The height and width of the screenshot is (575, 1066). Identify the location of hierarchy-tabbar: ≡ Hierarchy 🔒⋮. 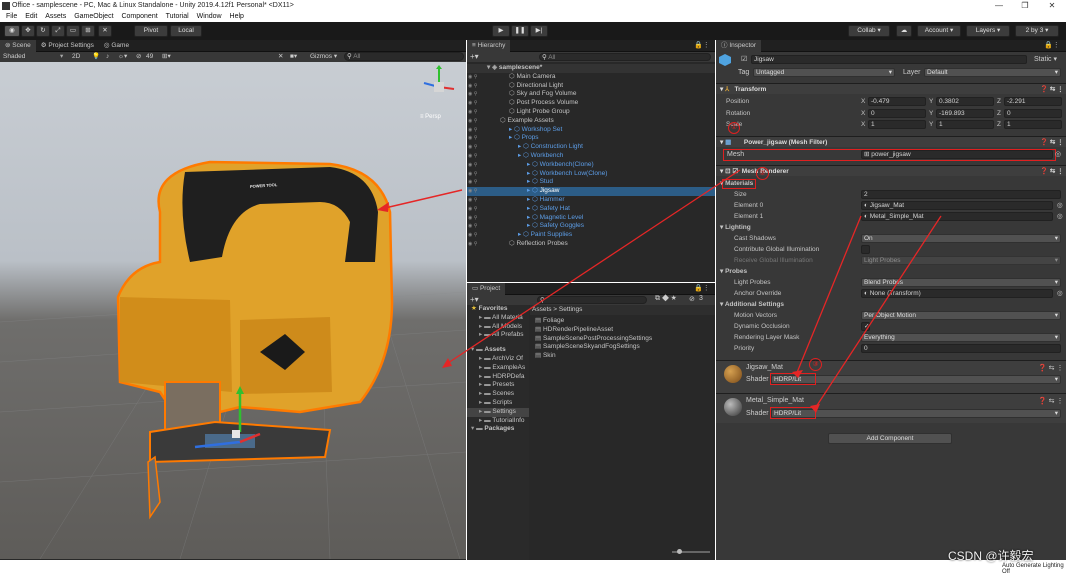
(591, 46).